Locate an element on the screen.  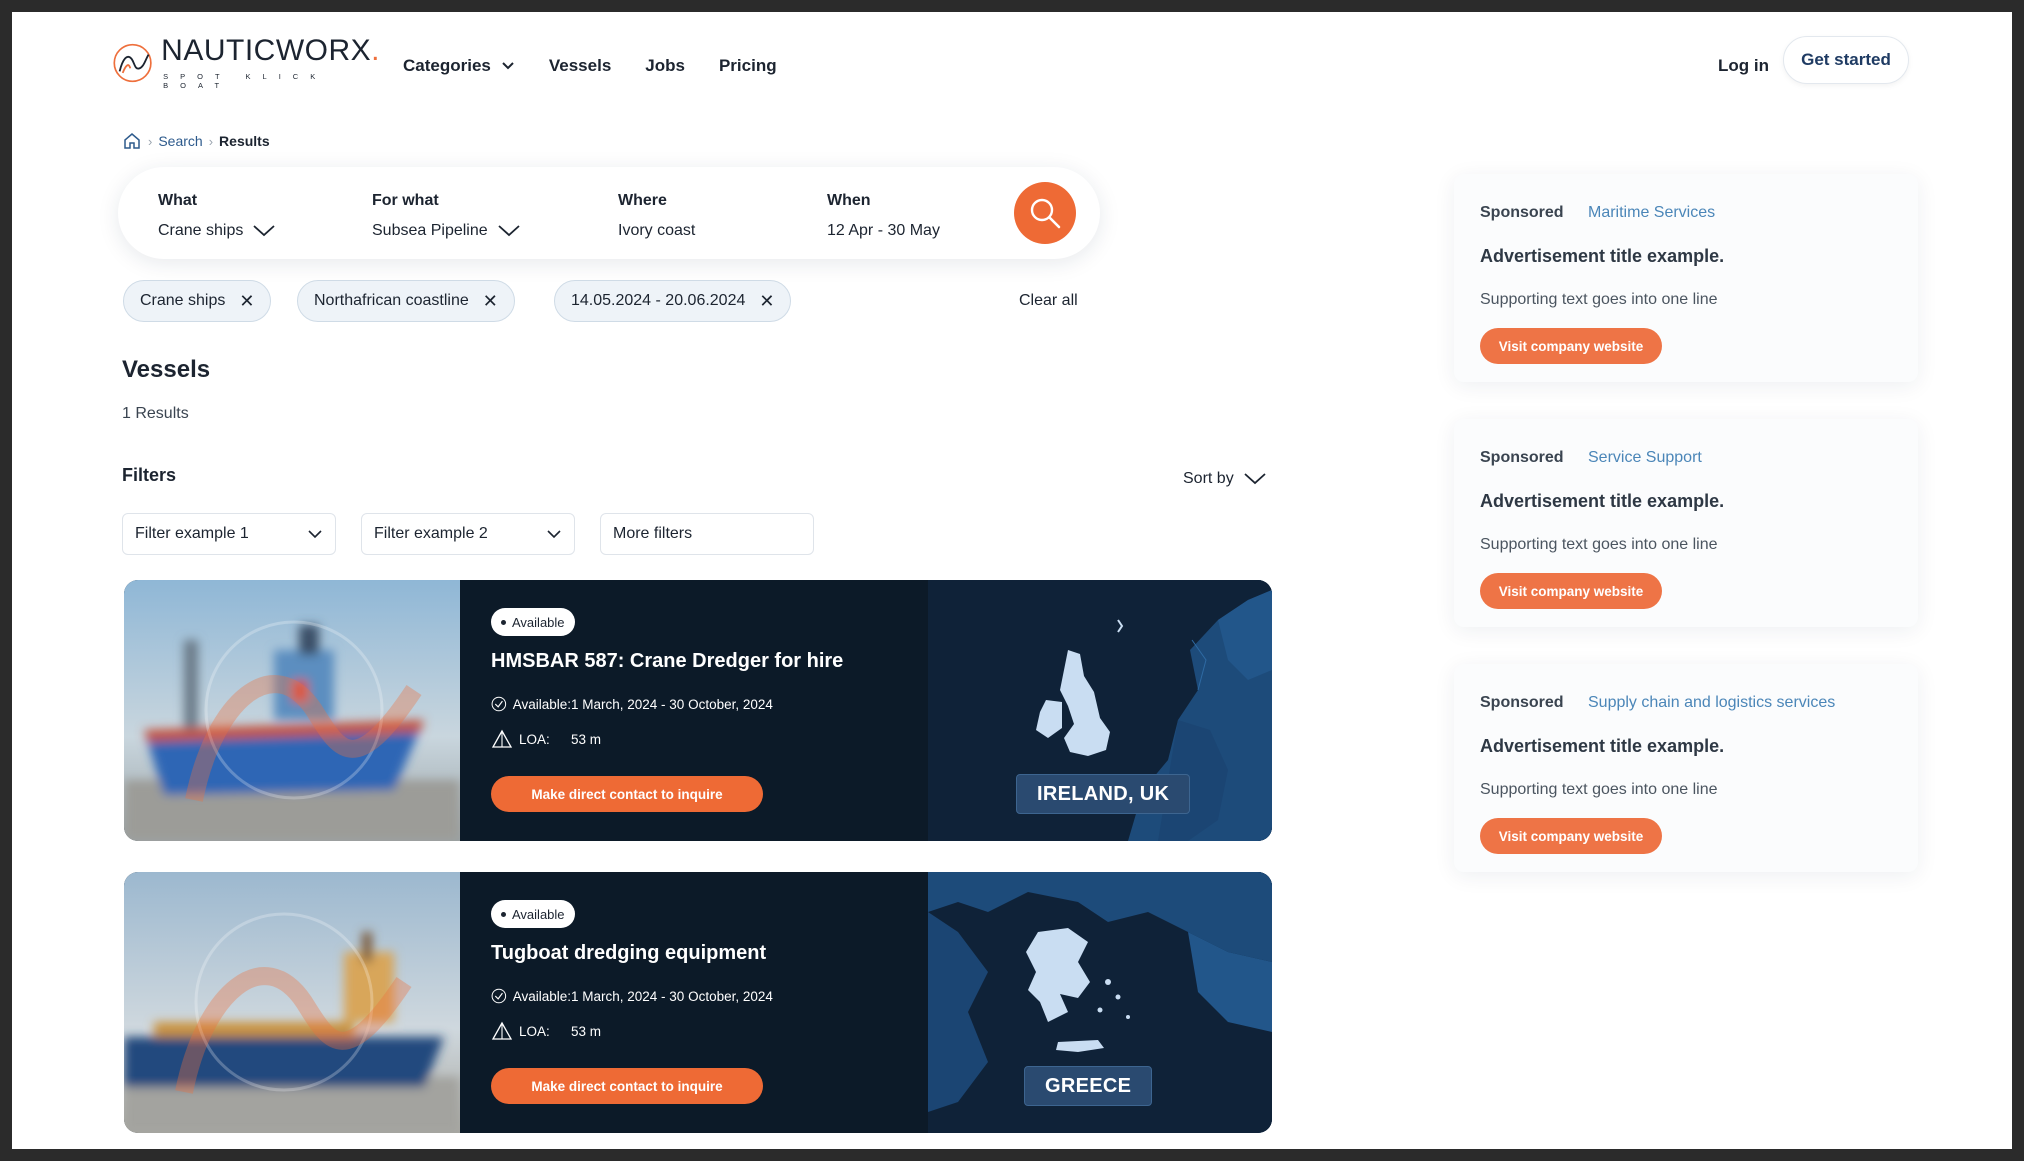
search-when-label: When is located at coordinates (849, 200).